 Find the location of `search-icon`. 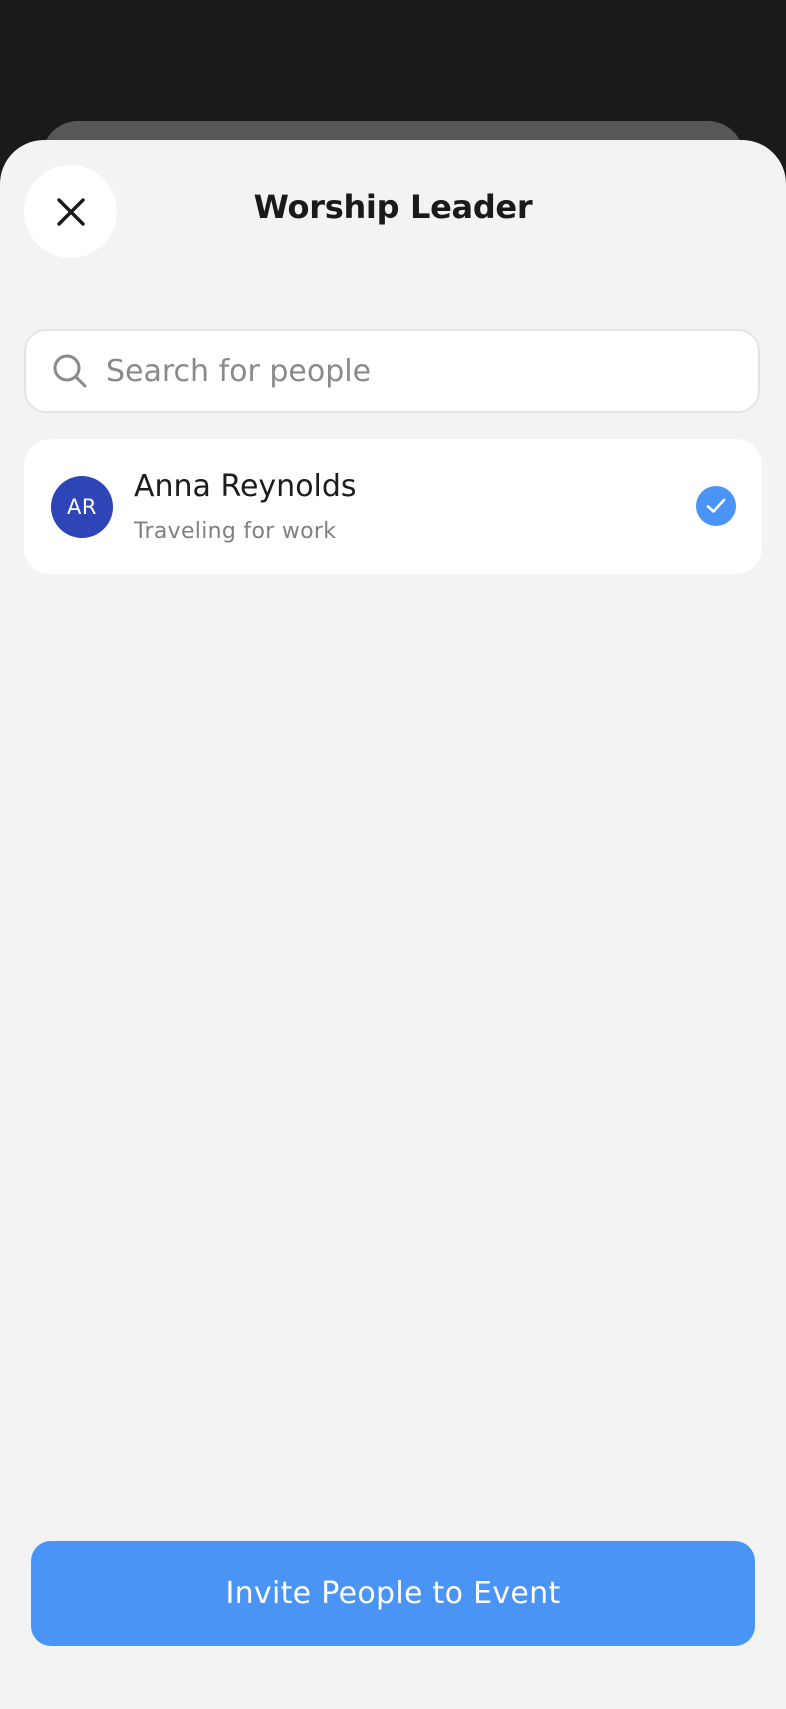

search-icon is located at coordinates (70, 371).